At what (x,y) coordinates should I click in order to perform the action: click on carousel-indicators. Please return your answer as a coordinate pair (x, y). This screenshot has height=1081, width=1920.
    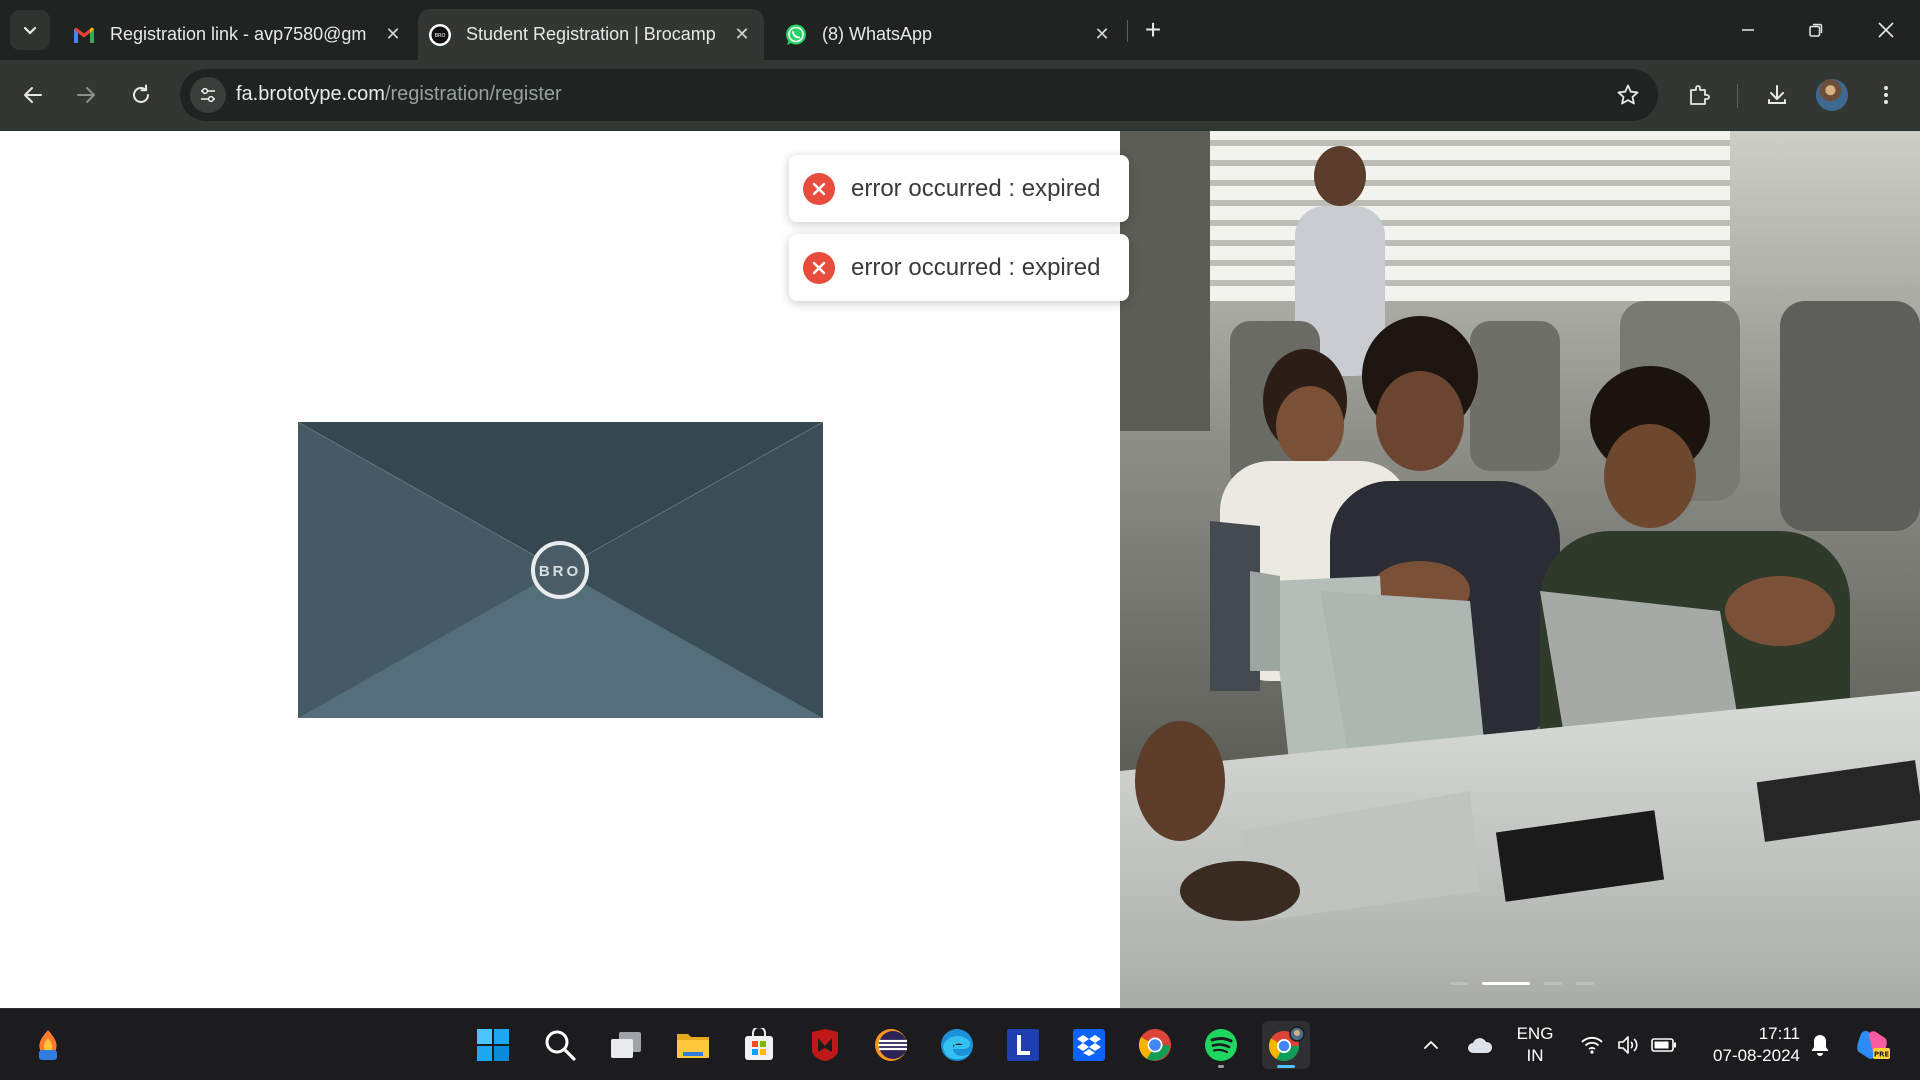
    Looking at the image, I should click on (1522, 983).